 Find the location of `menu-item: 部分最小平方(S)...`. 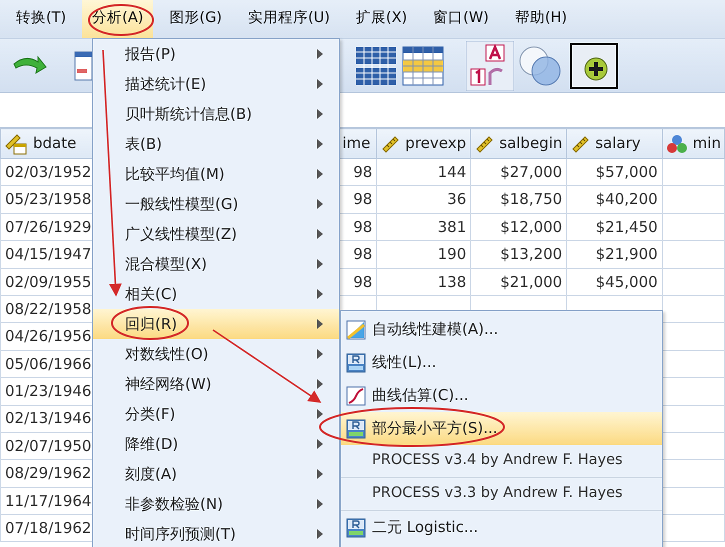

menu-item: 部分最小平方(S)... is located at coordinates (501, 428).